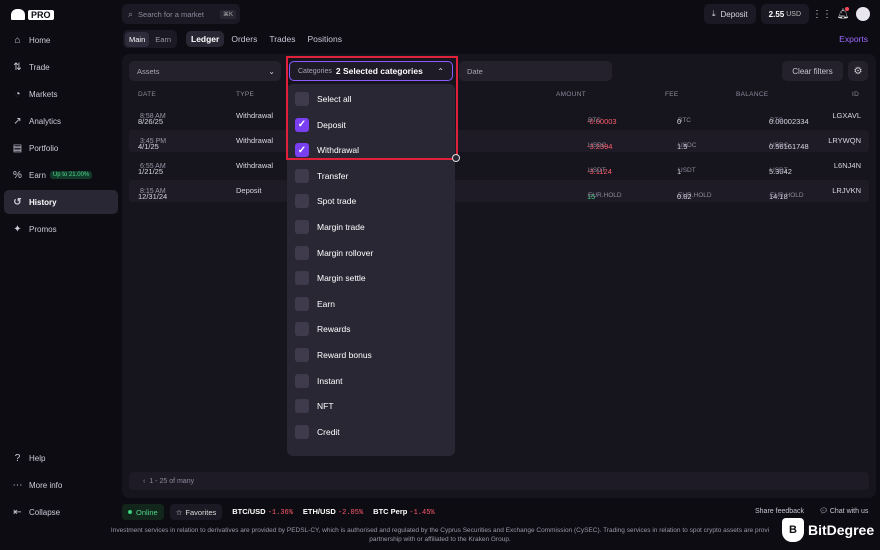 The height and width of the screenshot is (550, 880). Describe the element at coordinates (152, 168) in the screenshot. I see `cell-date: 1/21/25 6:55 AM` at that location.